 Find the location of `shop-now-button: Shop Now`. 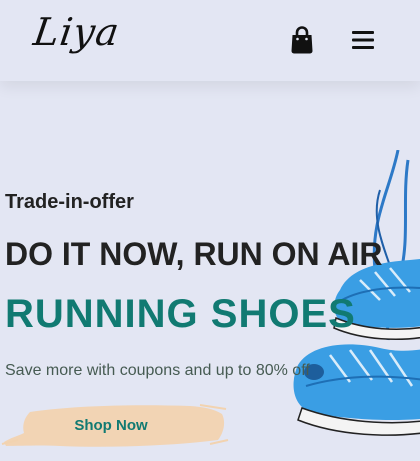

shop-now-button: Shop Now is located at coordinates (115, 427).